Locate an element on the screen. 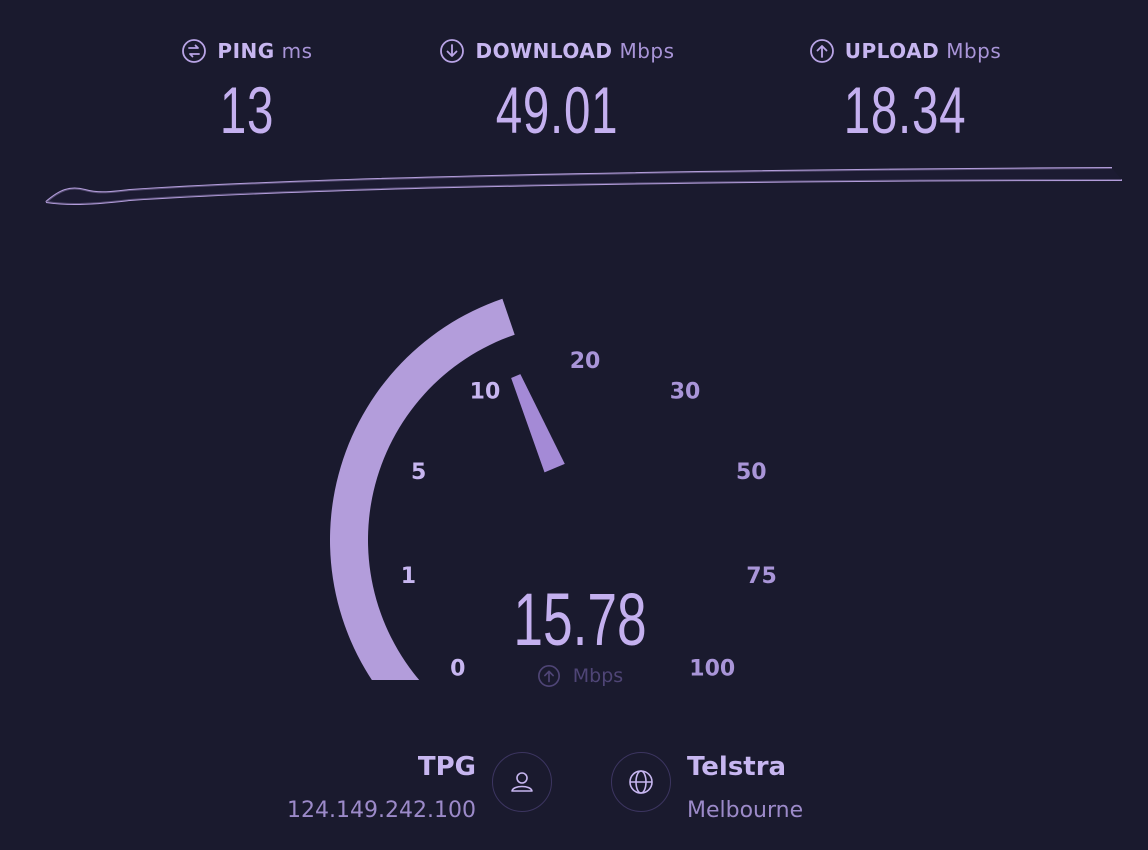 This screenshot has height=850, width=1148. server-info: Telstra Melbourne is located at coordinates (745, 787).